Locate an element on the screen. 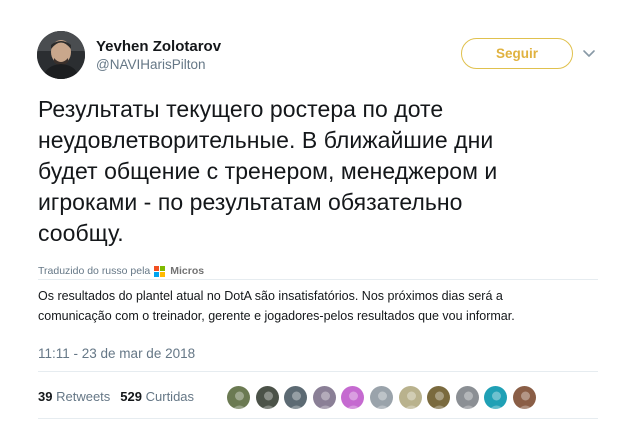 The image size is (636, 421). tweet-text-line: Результаты текущего ростера по доте is located at coordinates (241, 109).